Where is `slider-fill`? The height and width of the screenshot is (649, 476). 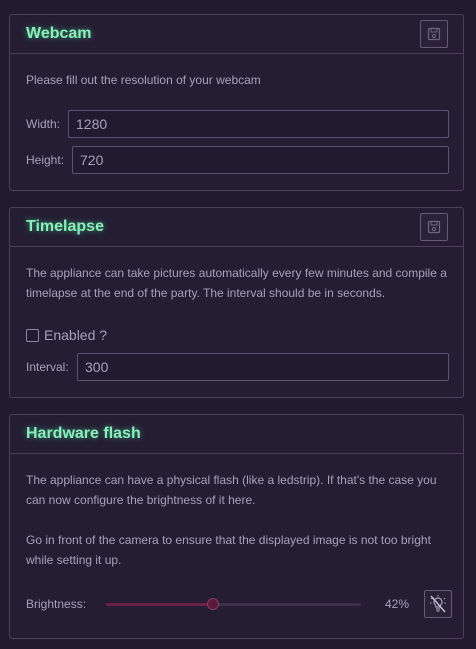
slider-fill is located at coordinates (160, 604).